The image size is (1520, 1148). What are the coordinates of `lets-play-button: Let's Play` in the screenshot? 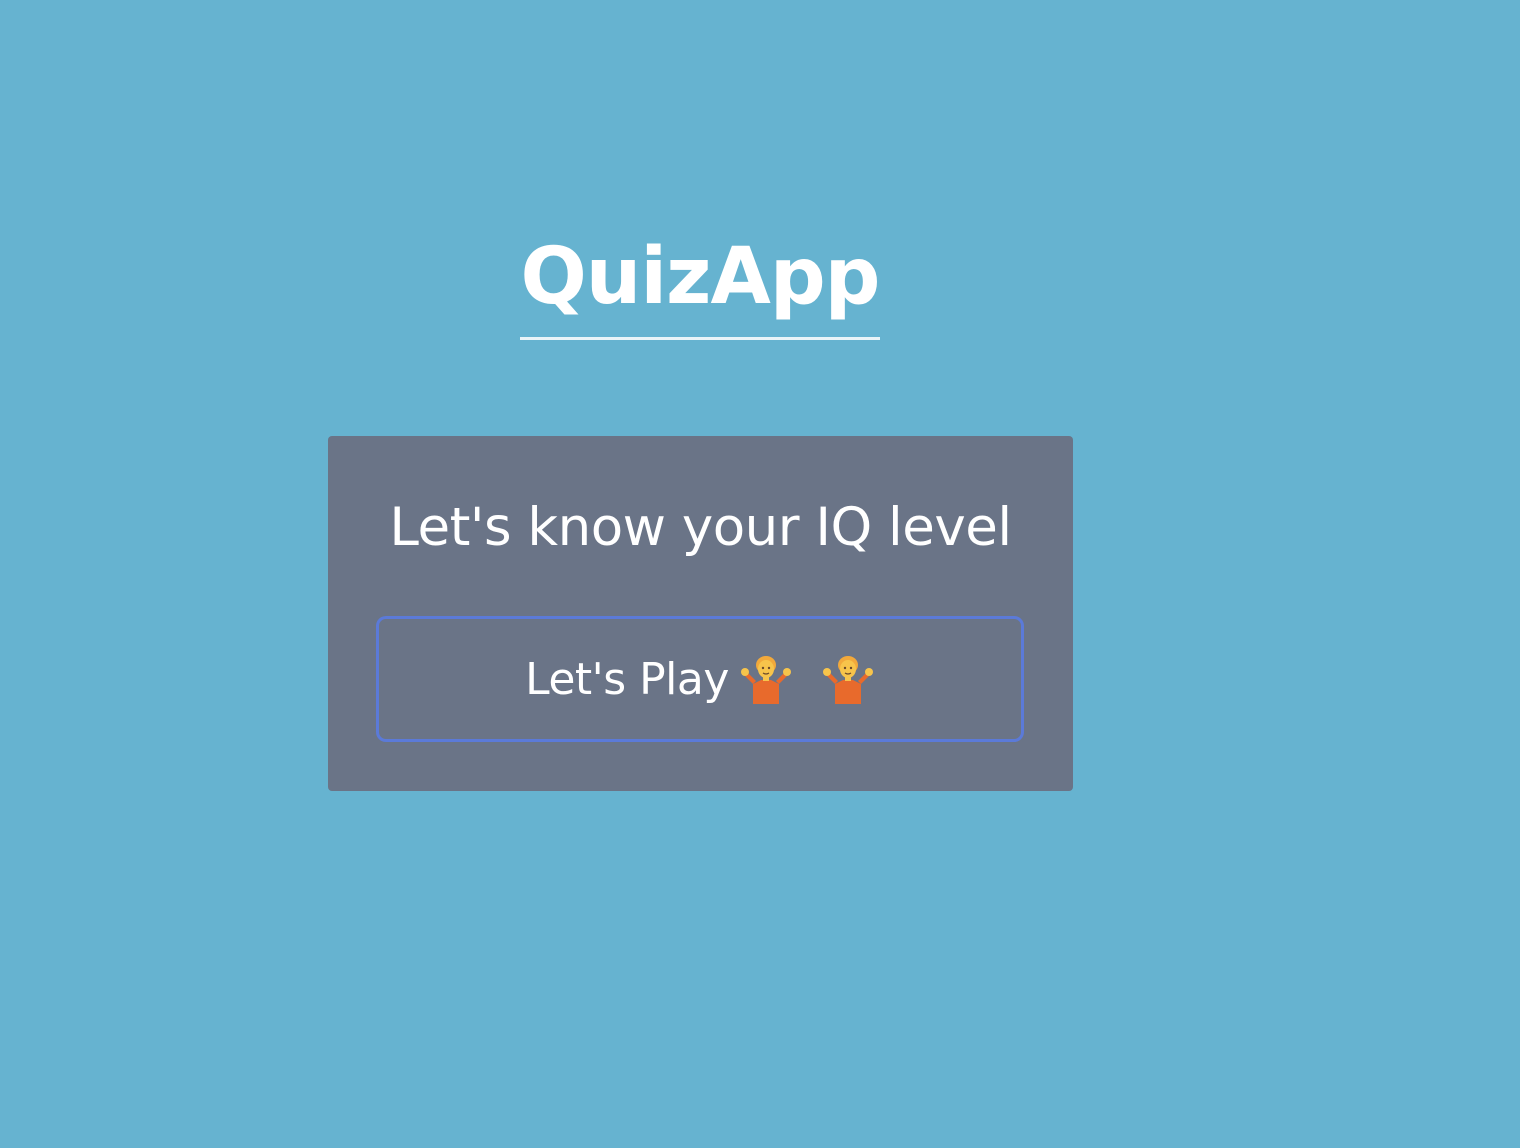 It's located at (700, 679).